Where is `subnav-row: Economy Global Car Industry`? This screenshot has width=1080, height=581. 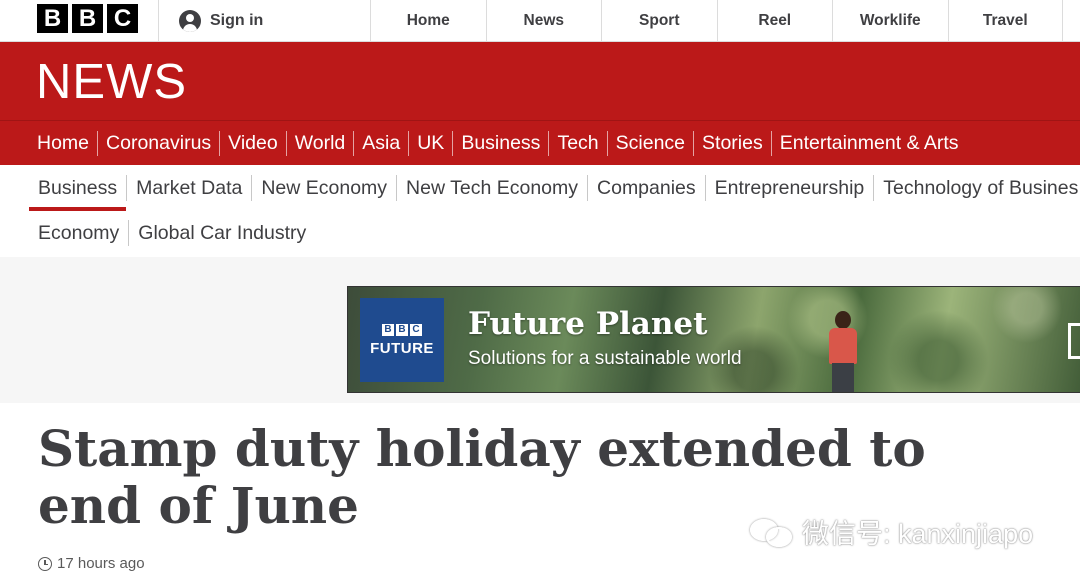 subnav-row: Economy Global Car Industry is located at coordinates (172, 233).